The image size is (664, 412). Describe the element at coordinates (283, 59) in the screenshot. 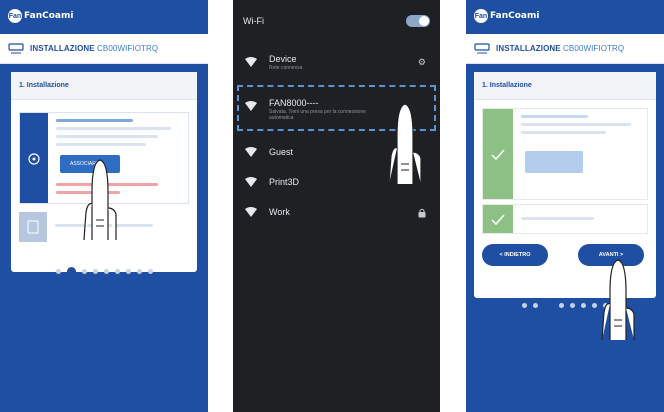

I see `network-name: Device` at that location.